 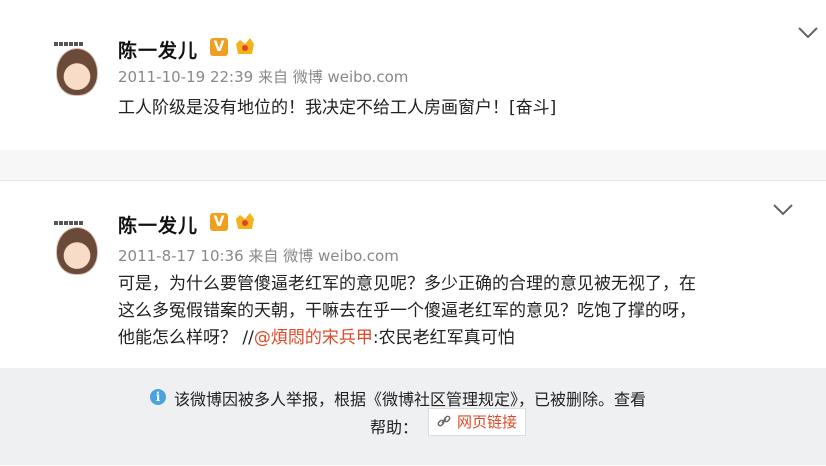 I want to click on content-line: 这么多冤假错案的天朝，干嘛去在乎一个傻逼老红军的意见？吃饱了撑的呀，, so click(x=407, y=311).